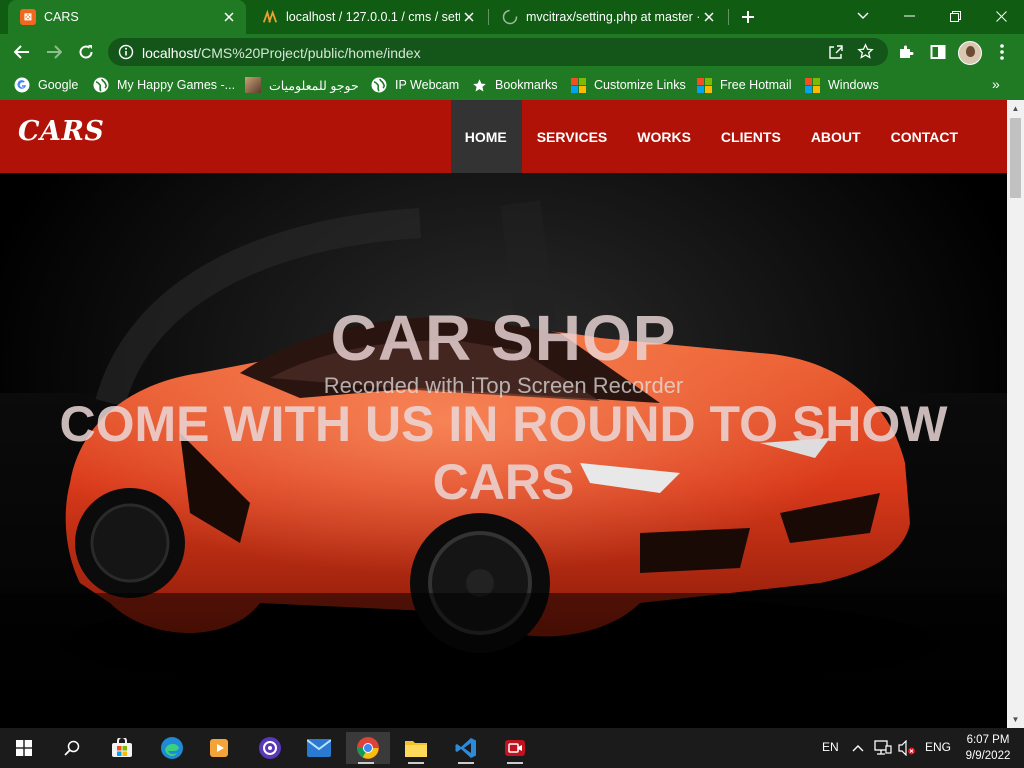 This screenshot has width=1024, height=768. Describe the element at coordinates (270, 17) in the screenshot. I see `phpmyadmin-icon` at that location.